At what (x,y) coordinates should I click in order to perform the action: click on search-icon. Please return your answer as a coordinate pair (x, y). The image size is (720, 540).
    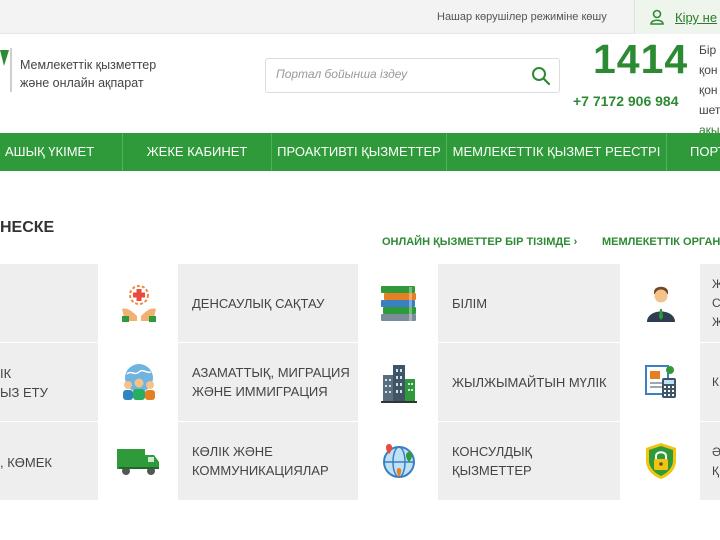
    Looking at the image, I should click on (541, 76).